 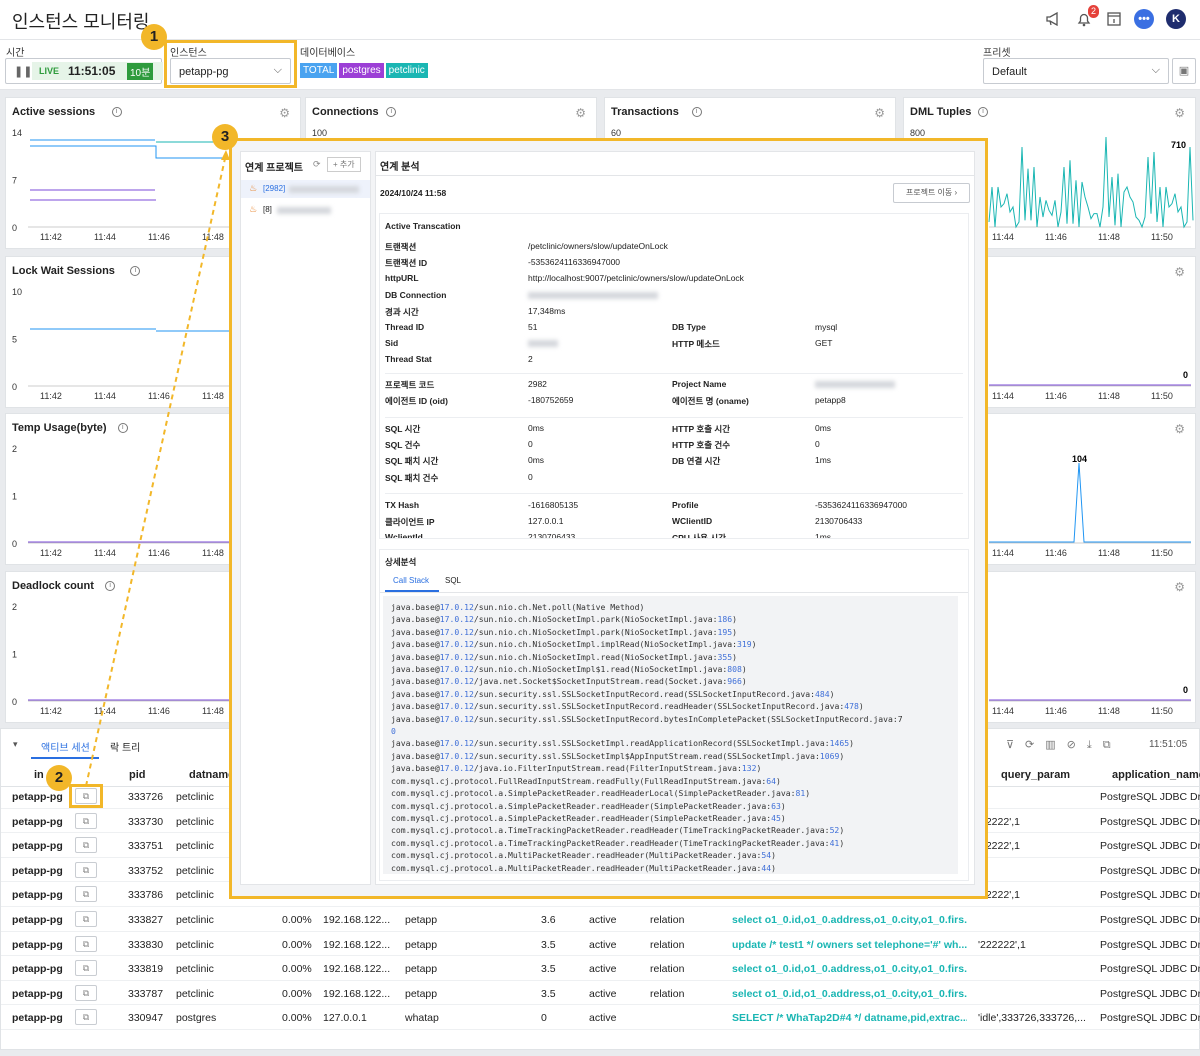 I want to click on bell-icon: 2, so click(x=1086, y=17).